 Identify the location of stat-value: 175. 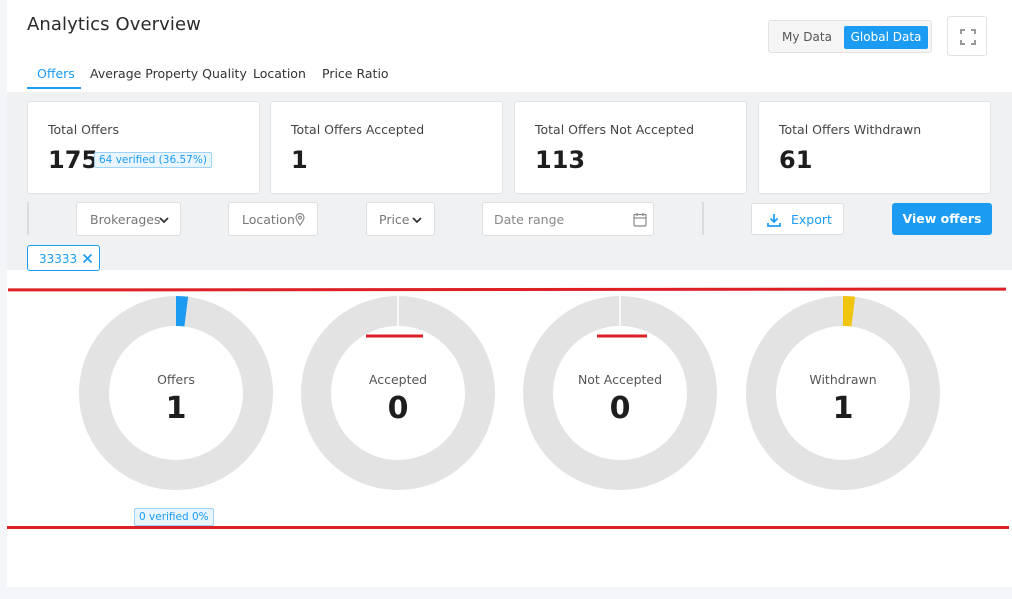
(73, 160).